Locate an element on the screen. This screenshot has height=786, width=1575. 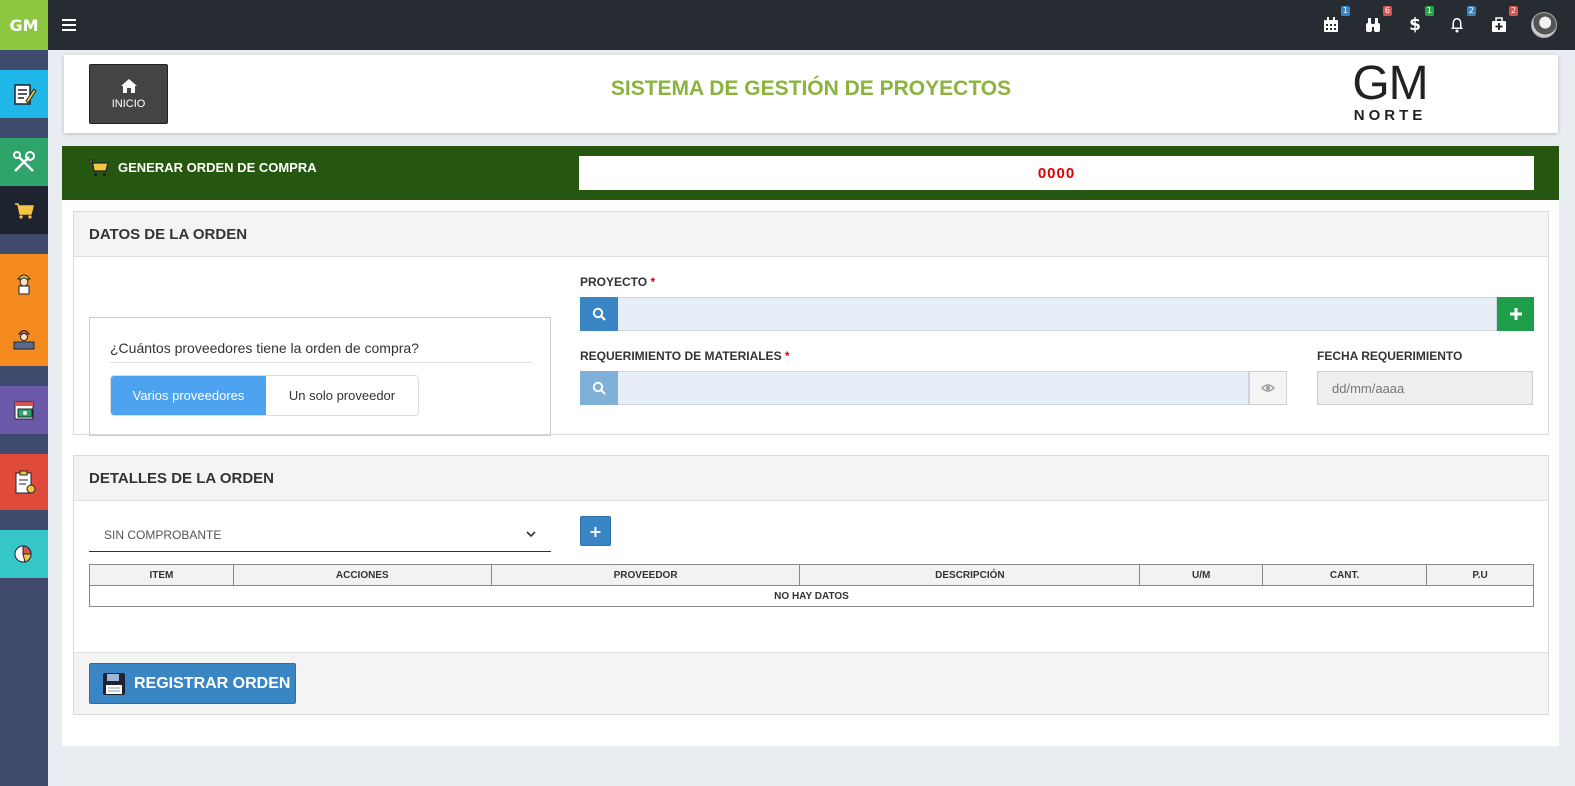
proyecto-label-text: PROYECTO is located at coordinates (614, 282).